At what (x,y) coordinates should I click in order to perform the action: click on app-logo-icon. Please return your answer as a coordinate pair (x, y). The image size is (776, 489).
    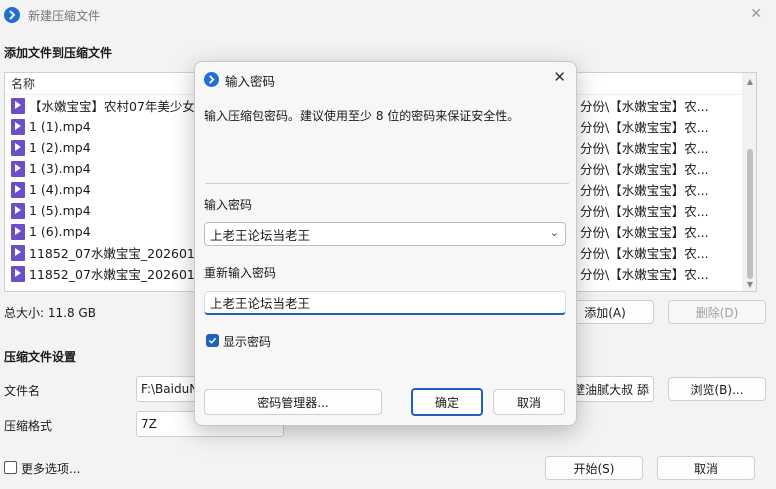
    Looking at the image, I should click on (12, 15).